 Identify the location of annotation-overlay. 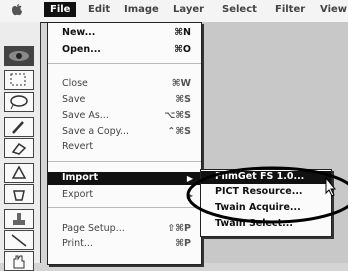
(267, 195).